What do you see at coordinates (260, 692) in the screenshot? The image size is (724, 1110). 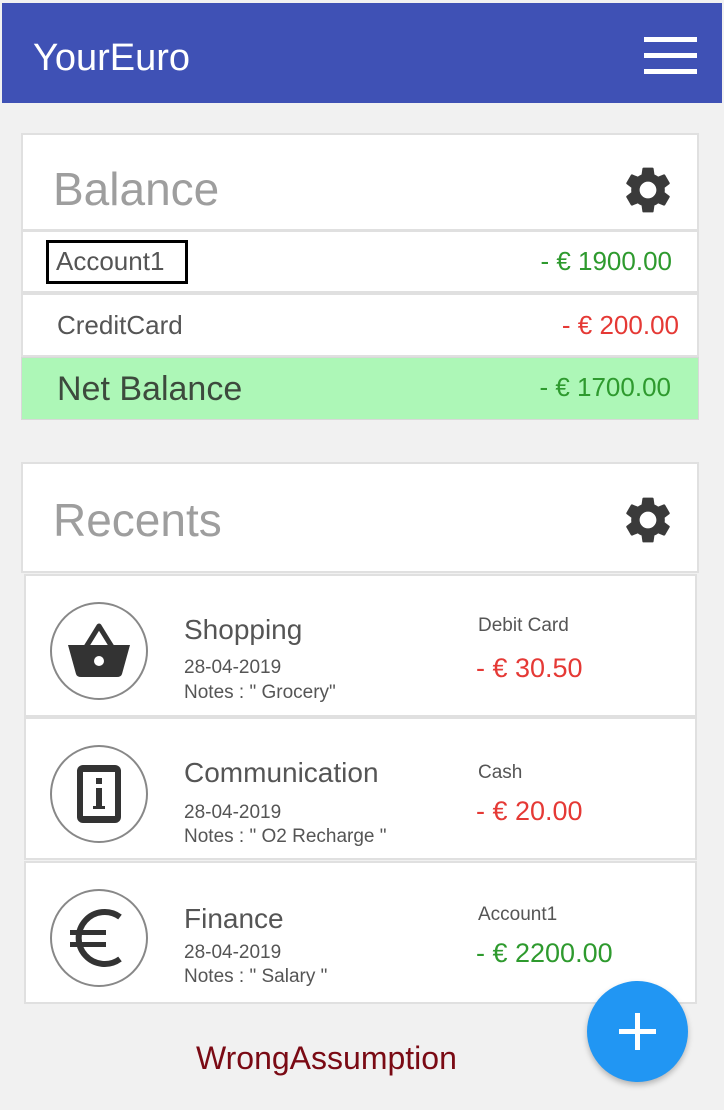 I see `transaction-notes: Notes : " Grocery"` at bounding box center [260, 692].